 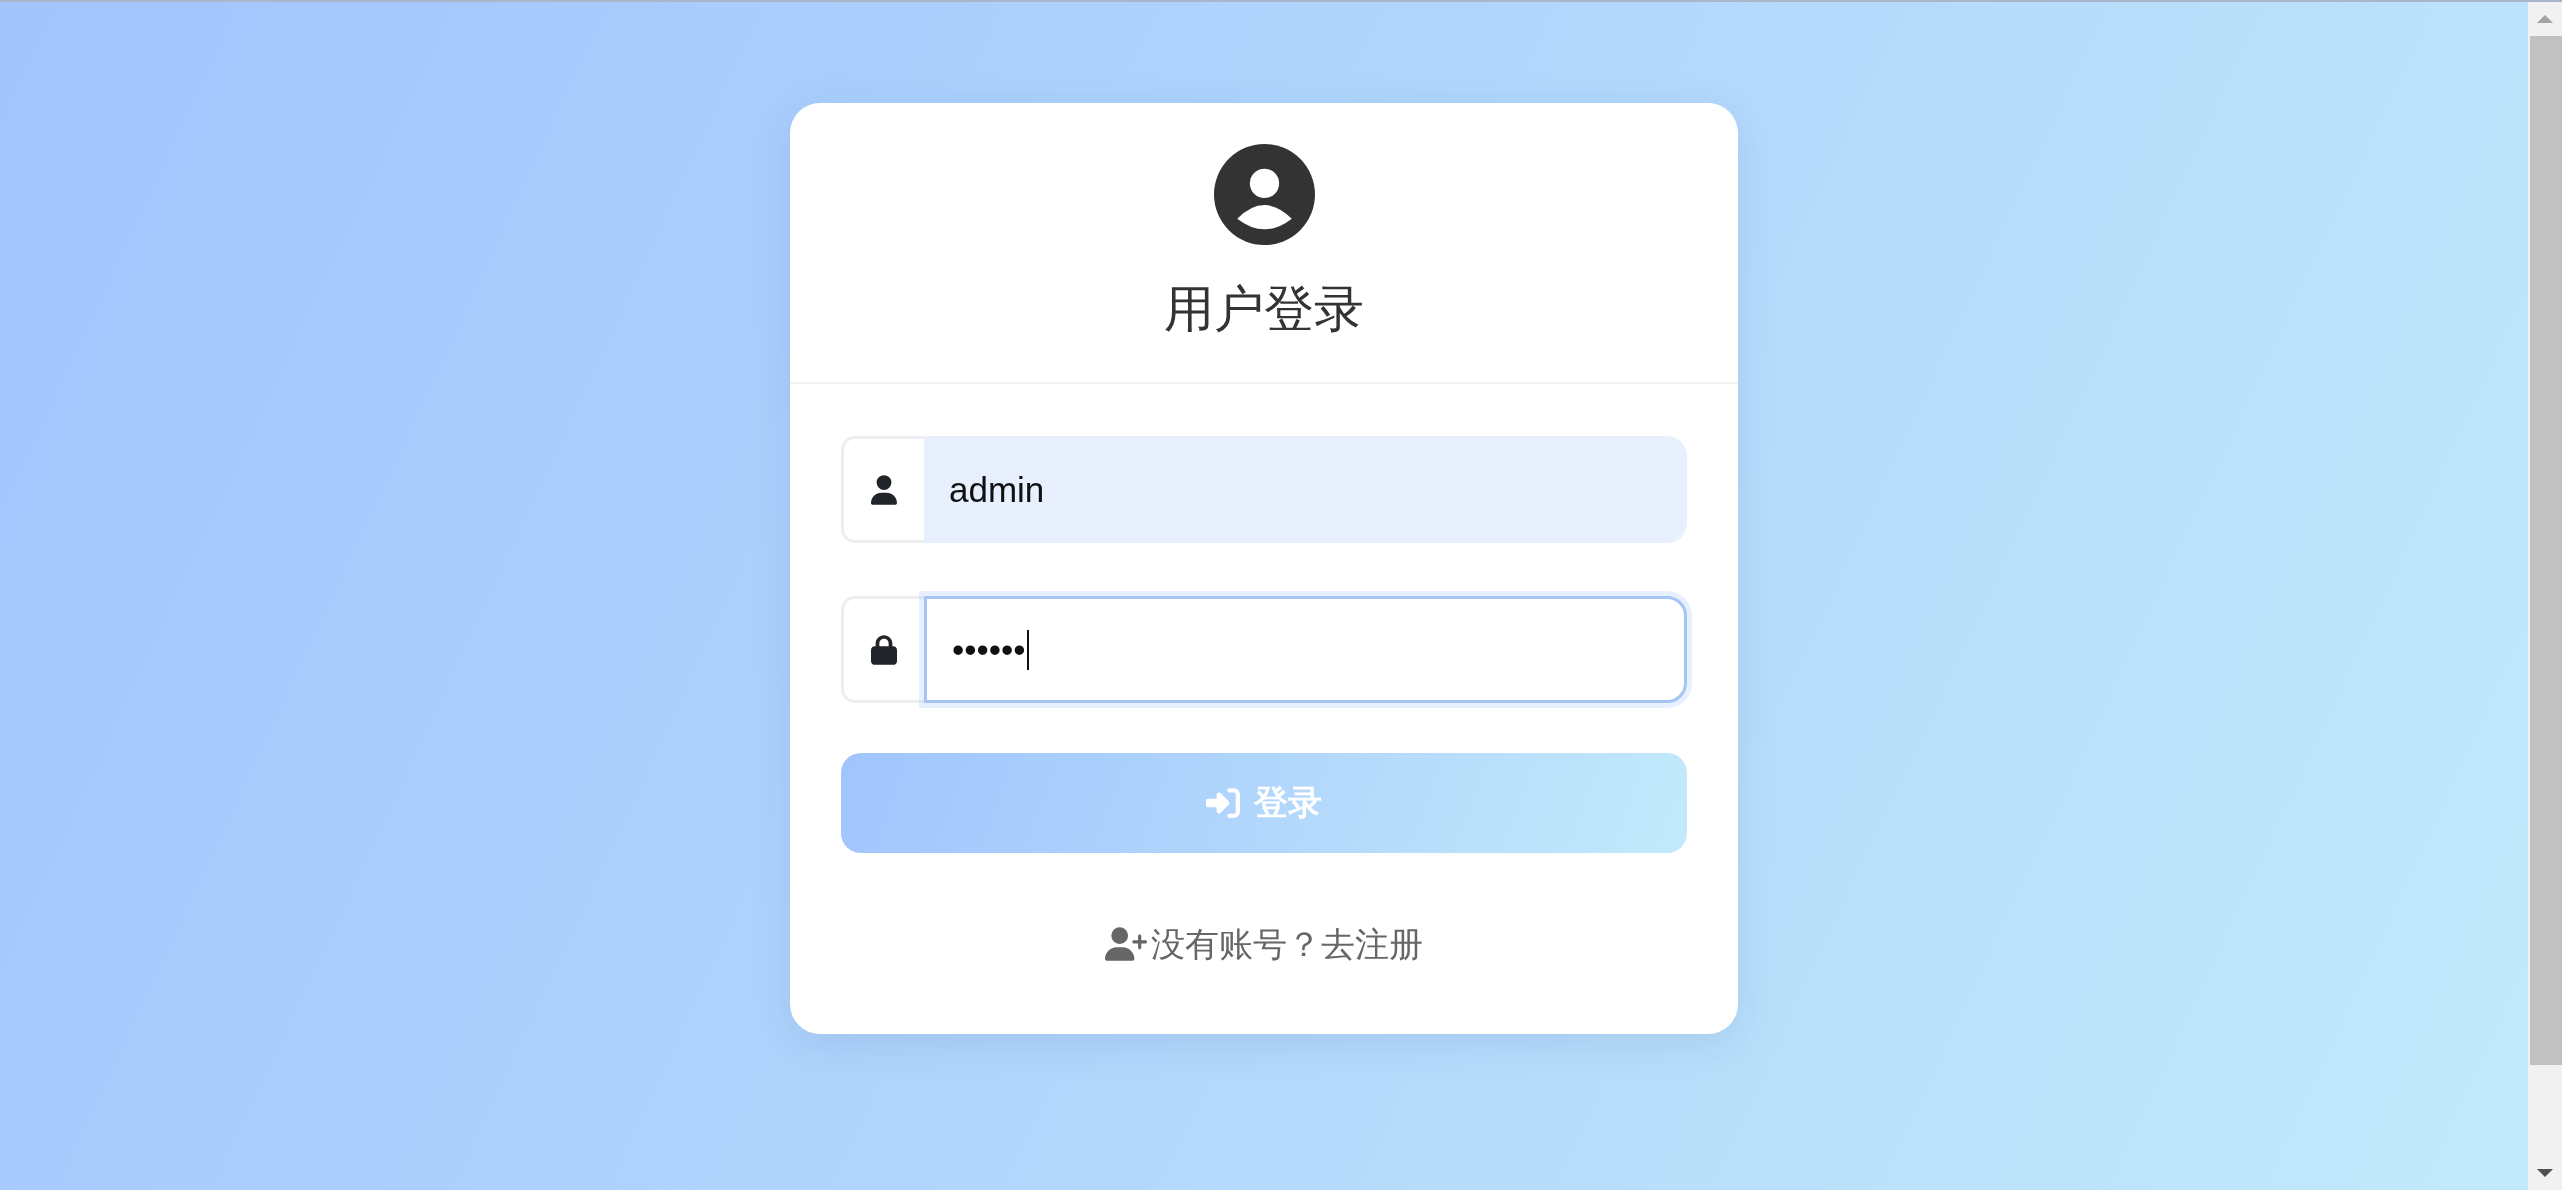 I want to click on lock-icon, so click(x=884, y=649).